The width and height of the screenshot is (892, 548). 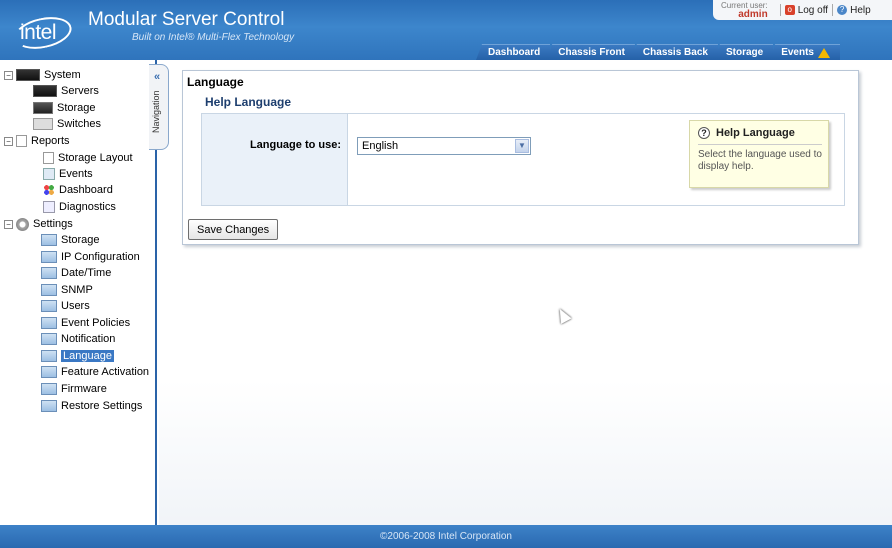 I want to click on language-field-label: Language to use:, so click(x=295, y=145).